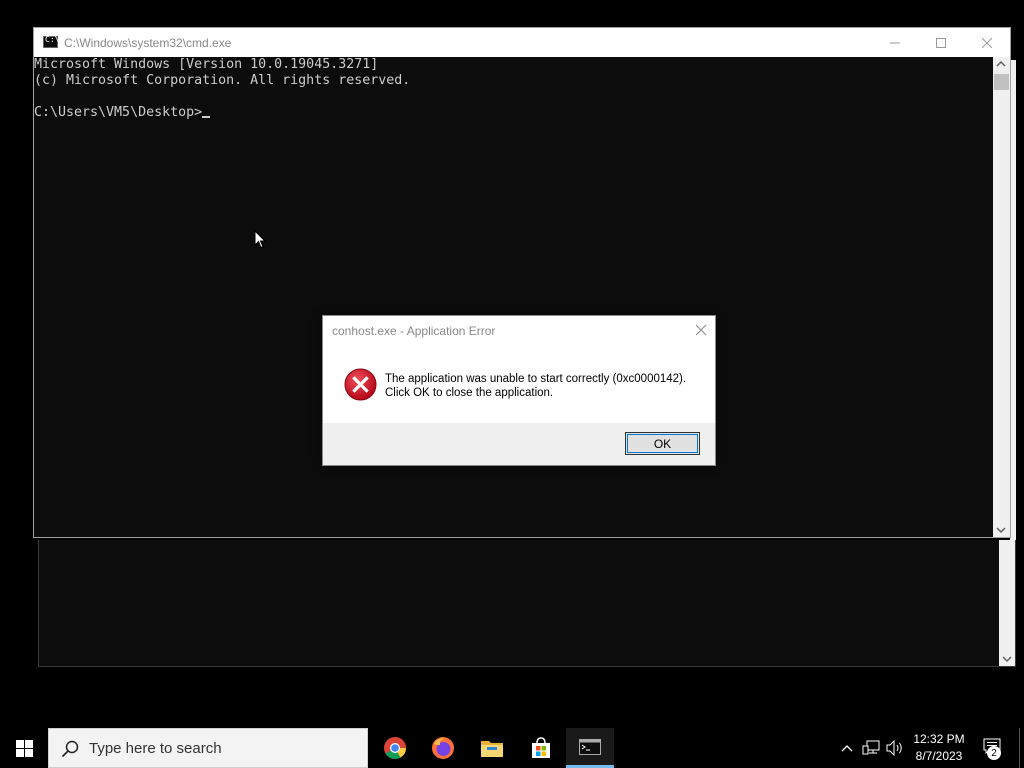 The width and height of the screenshot is (1024, 768). Describe the element at coordinates (1001, 64) in the screenshot. I see `scroll-up-arrow-icon` at that location.